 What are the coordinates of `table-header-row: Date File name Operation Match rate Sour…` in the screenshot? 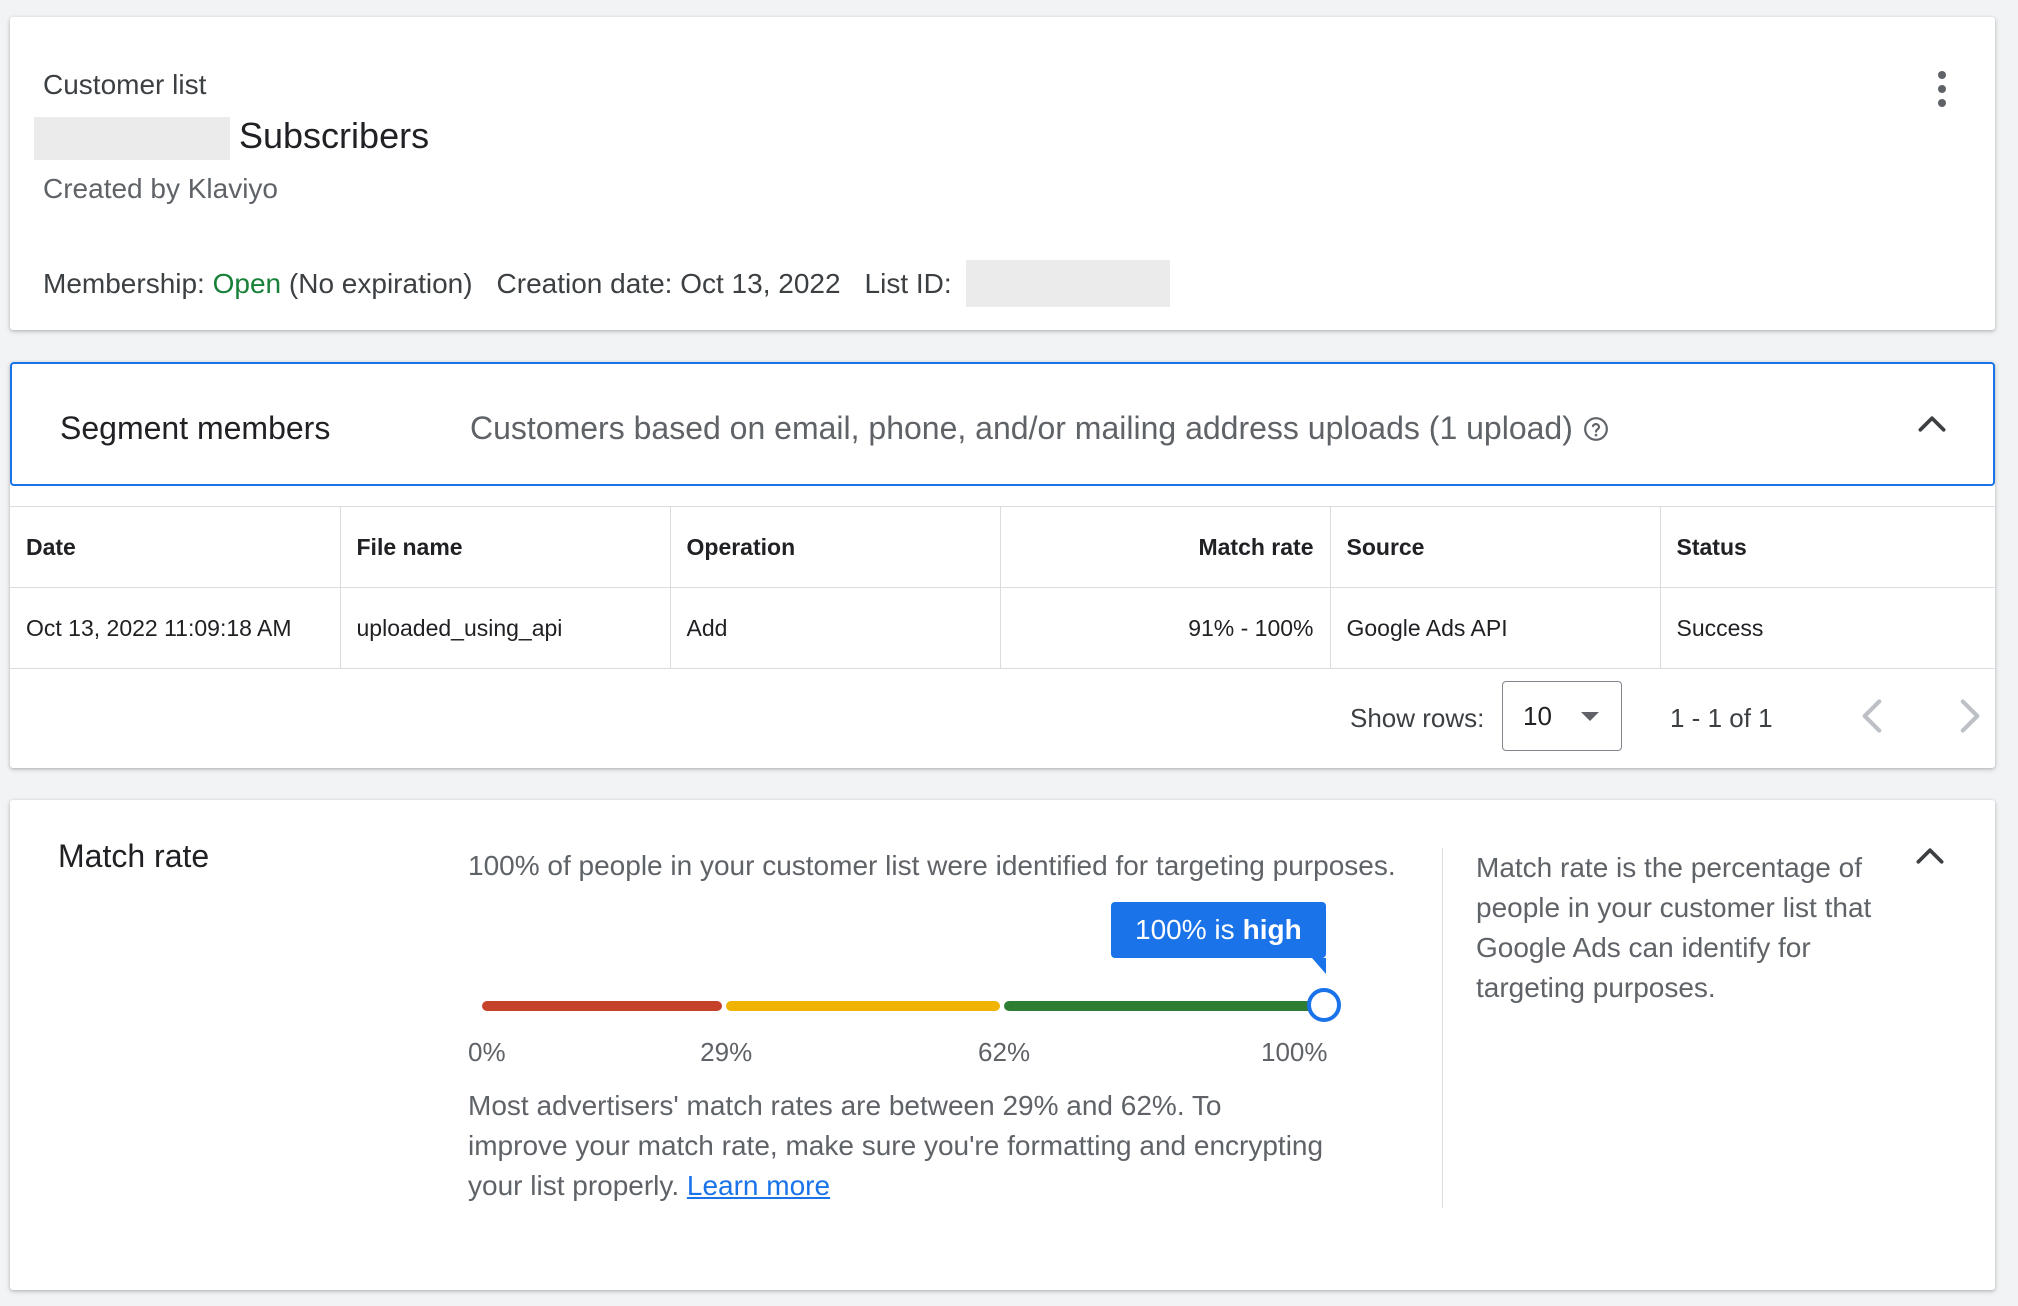 It's located at (1002, 547).